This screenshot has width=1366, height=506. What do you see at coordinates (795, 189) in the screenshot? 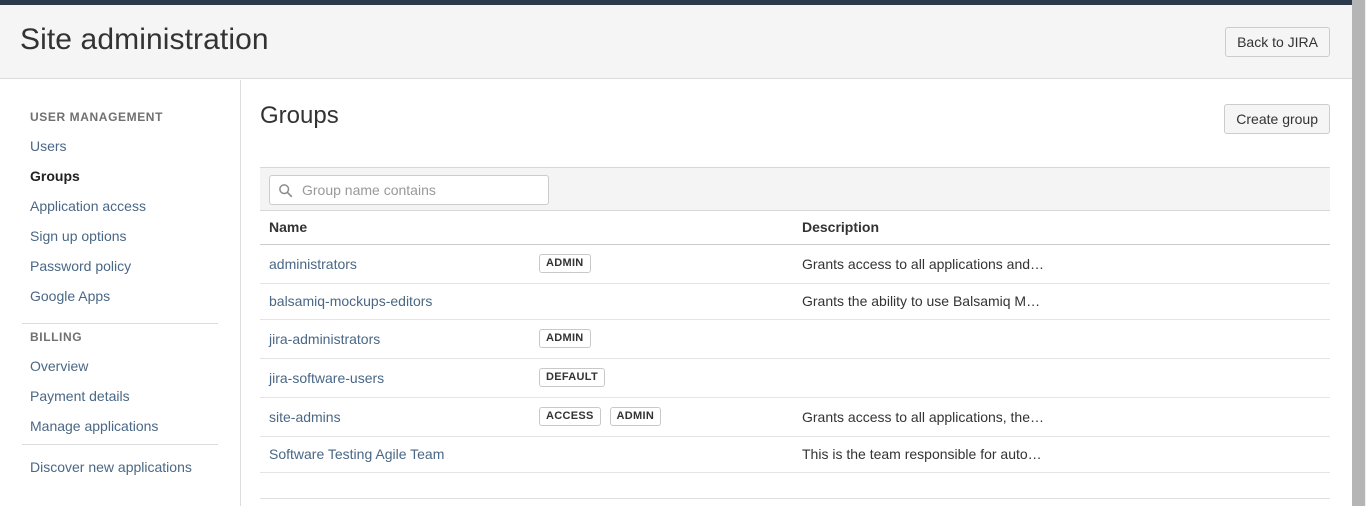
I see `search-toolbar` at bounding box center [795, 189].